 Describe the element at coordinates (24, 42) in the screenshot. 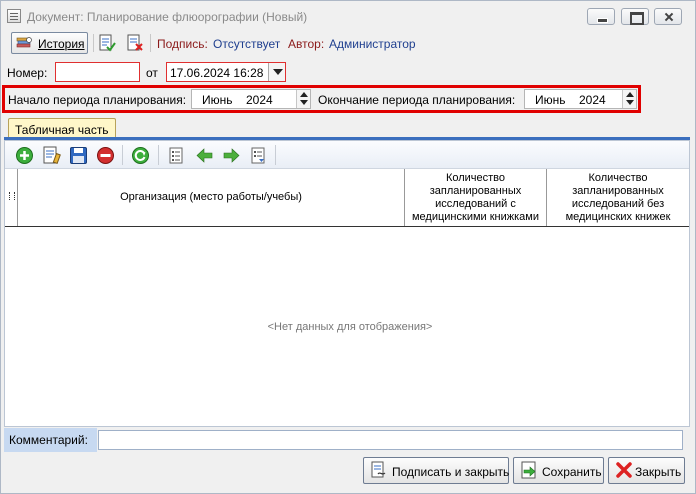

I see `history-books-icon` at that location.